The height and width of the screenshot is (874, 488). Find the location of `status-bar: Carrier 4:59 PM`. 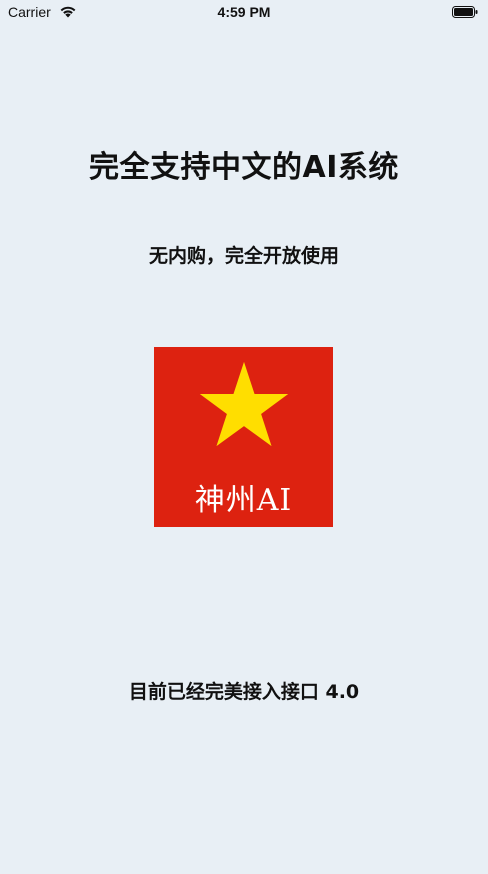

status-bar: Carrier 4:59 PM is located at coordinates (244, 13).